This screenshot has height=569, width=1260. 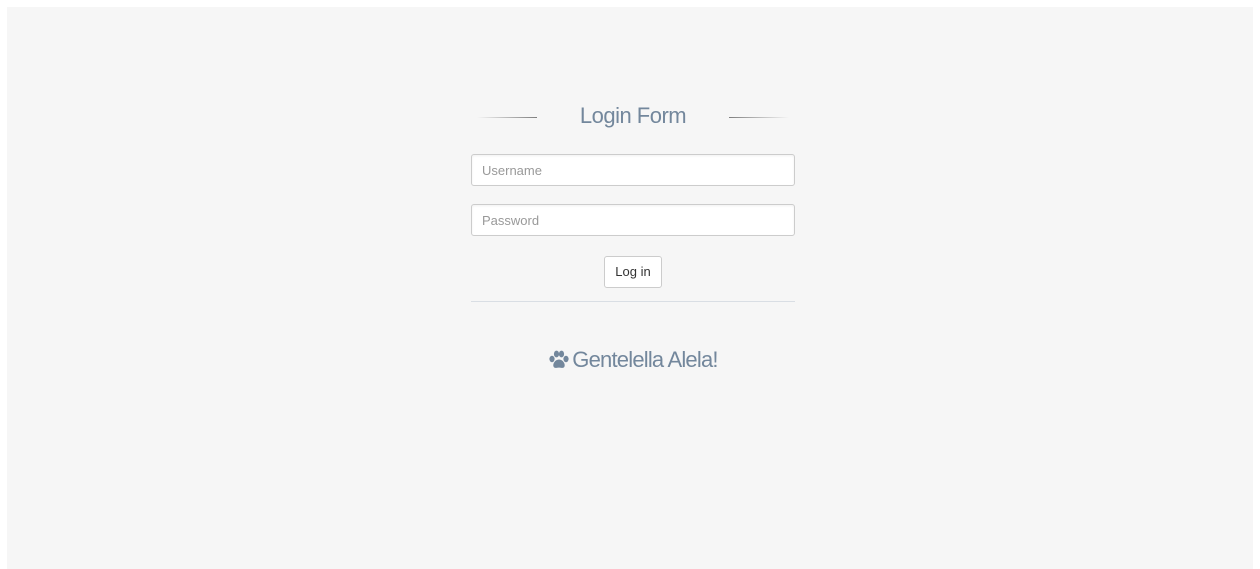 I want to click on form-header: Login Form, so click(x=633, y=118).